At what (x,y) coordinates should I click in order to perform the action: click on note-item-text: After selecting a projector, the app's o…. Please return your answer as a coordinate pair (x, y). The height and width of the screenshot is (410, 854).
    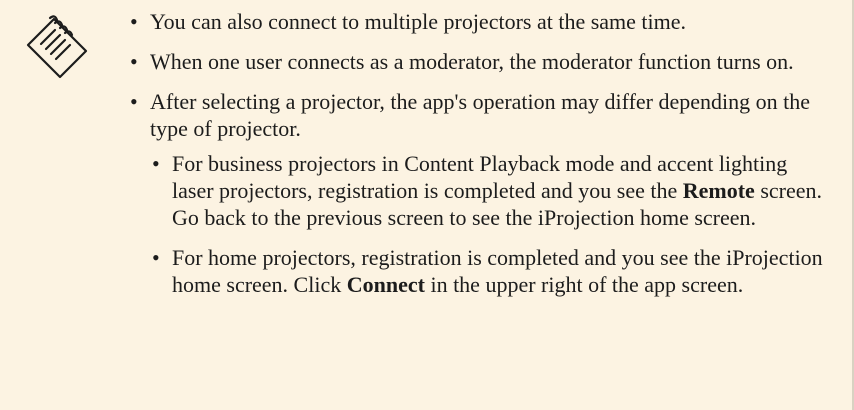
    Looking at the image, I should click on (480, 115).